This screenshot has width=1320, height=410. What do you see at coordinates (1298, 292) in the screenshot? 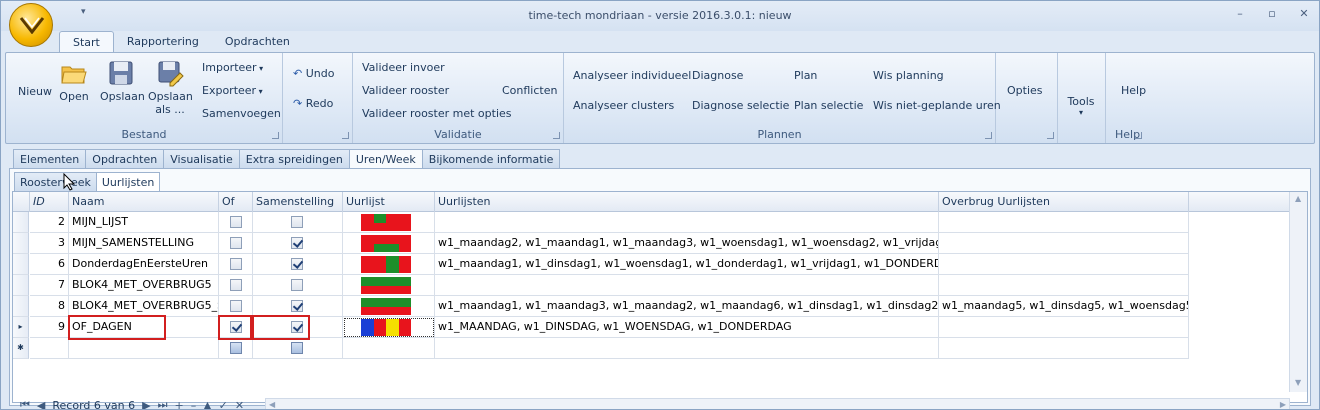
I see `vertical-scrollbar: ▲ ▼` at bounding box center [1298, 292].